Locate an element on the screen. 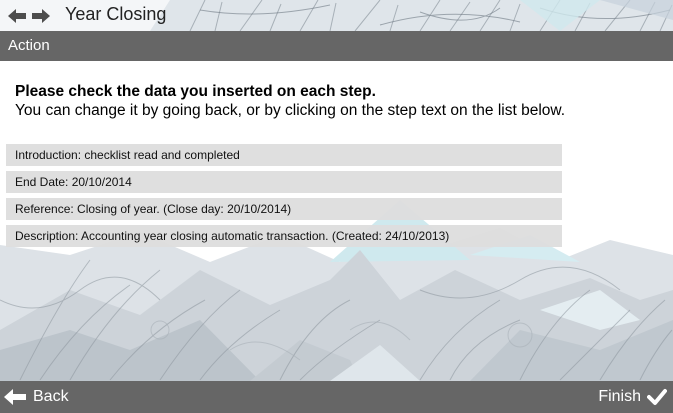 The height and width of the screenshot is (413, 673). checkmark-icon is located at coordinates (657, 397).